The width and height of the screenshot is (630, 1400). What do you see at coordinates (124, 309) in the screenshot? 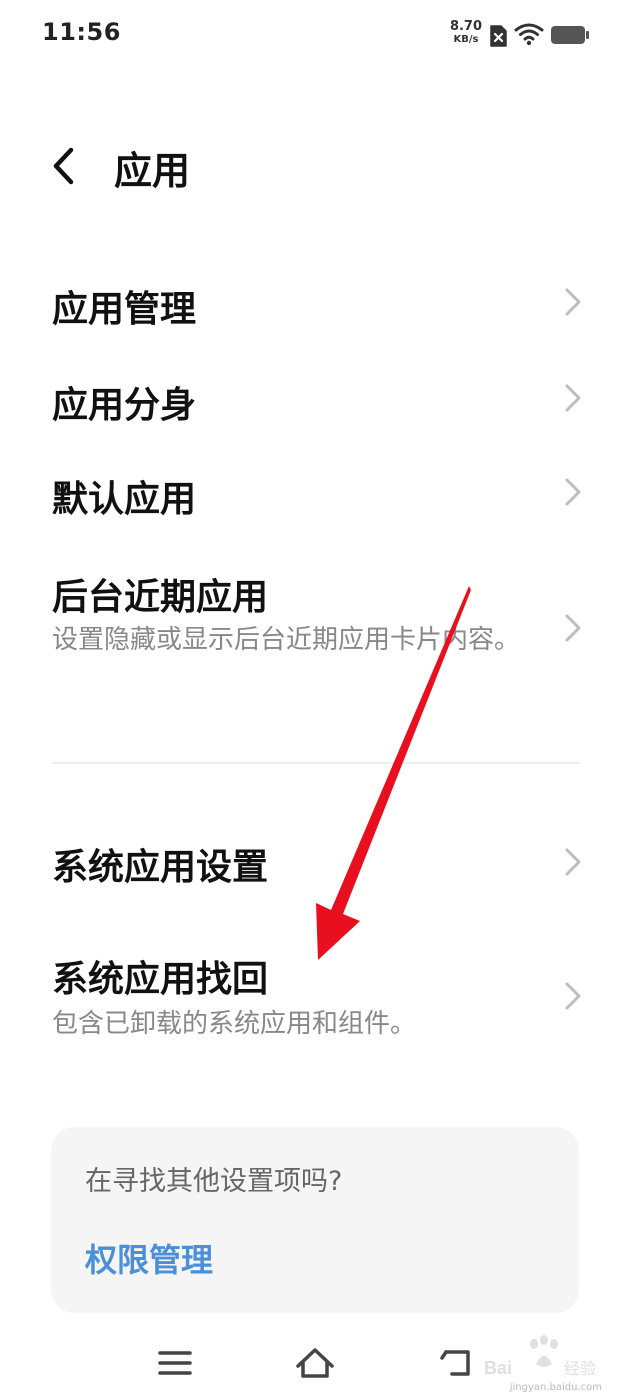
I see `item-title: 应用管理` at bounding box center [124, 309].